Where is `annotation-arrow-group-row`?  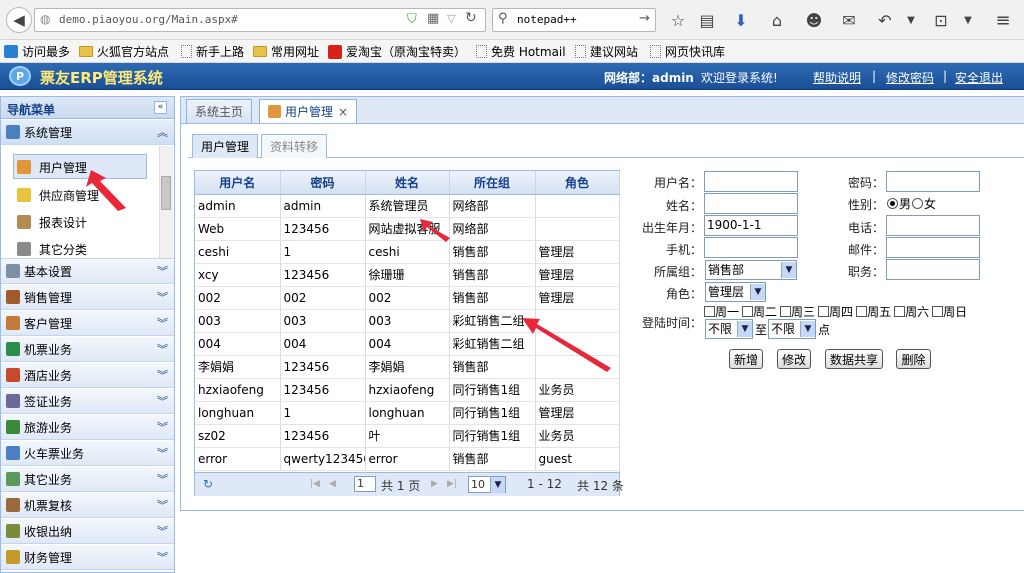 annotation-arrow-group-row is located at coordinates (566, 345).